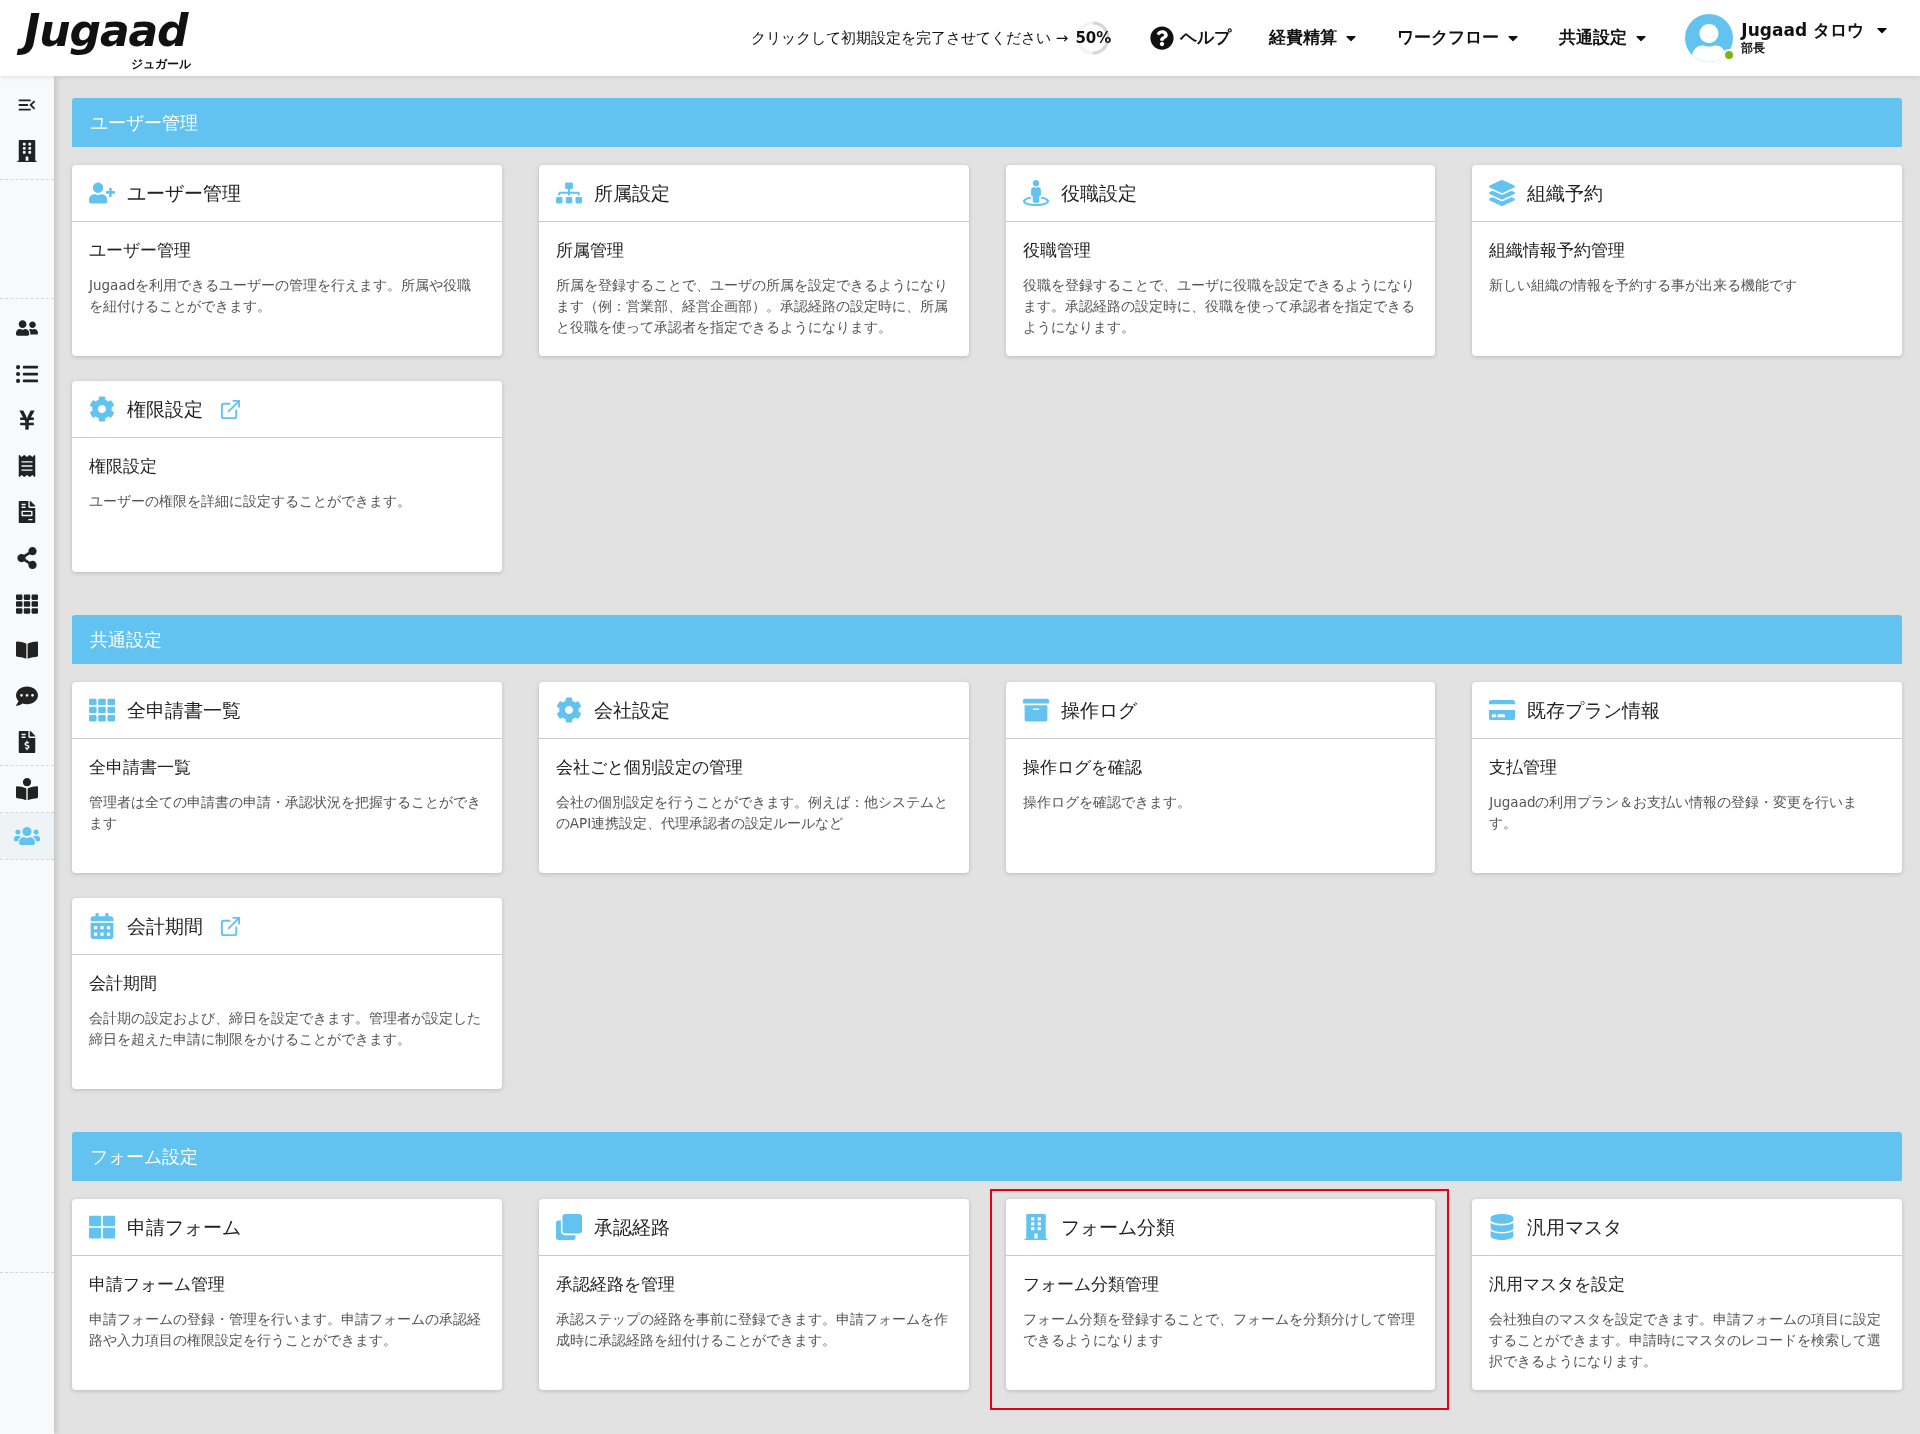 This screenshot has height=1434, width=1920. What do you see at coordinates (27, 328) in the screenshot?
I see `people-icon` at bounding box center [27, 328].